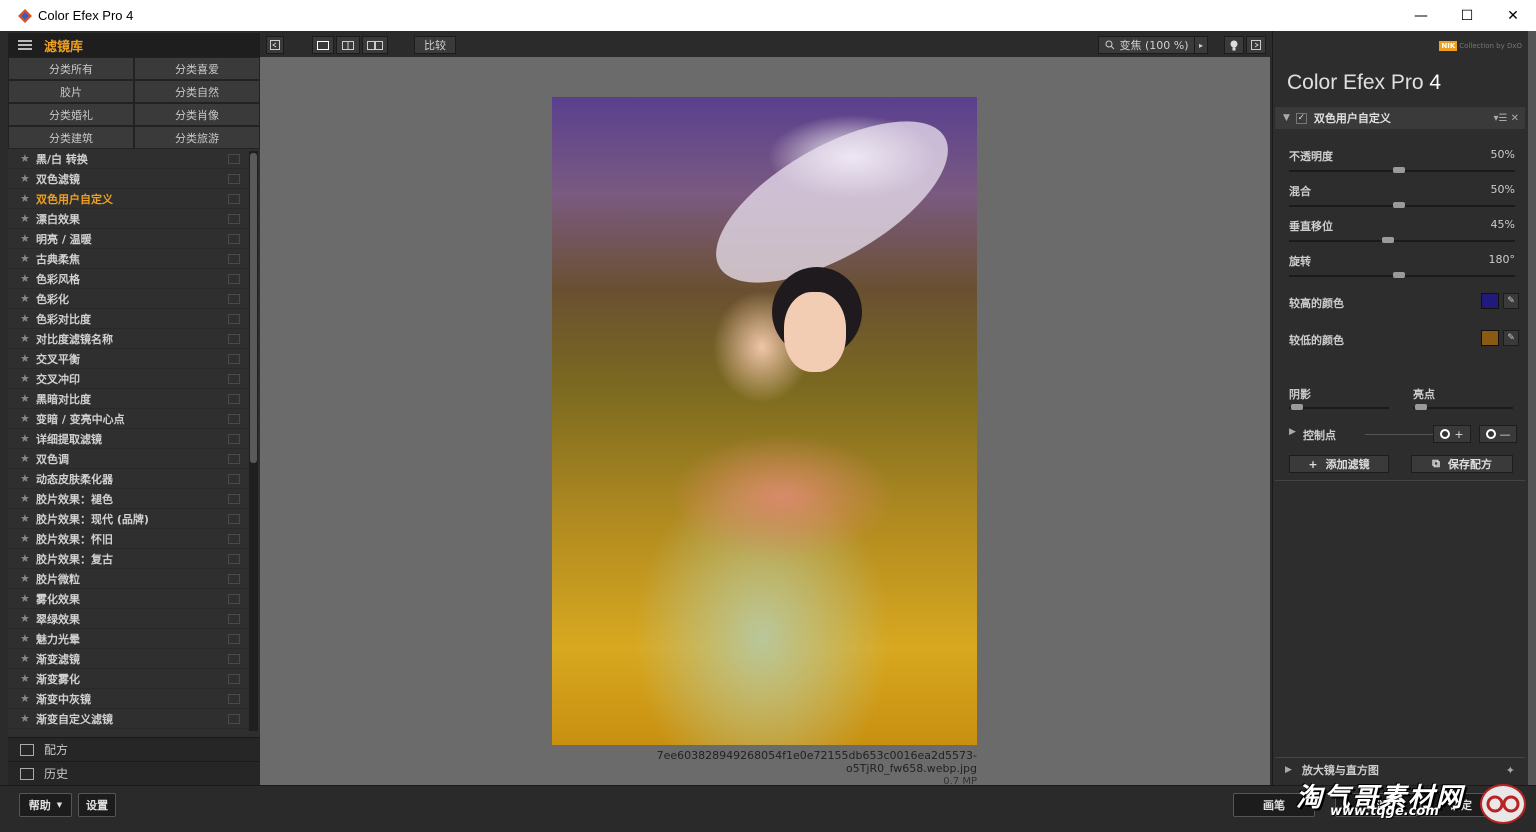 Image resolution: width=1536 pixels, height=832 pixels. What do you see at coordinates (134, 179) in the screenshot?
I see `filter-list-item: ★ 双色滤镜` at bounding box center [134, 179].